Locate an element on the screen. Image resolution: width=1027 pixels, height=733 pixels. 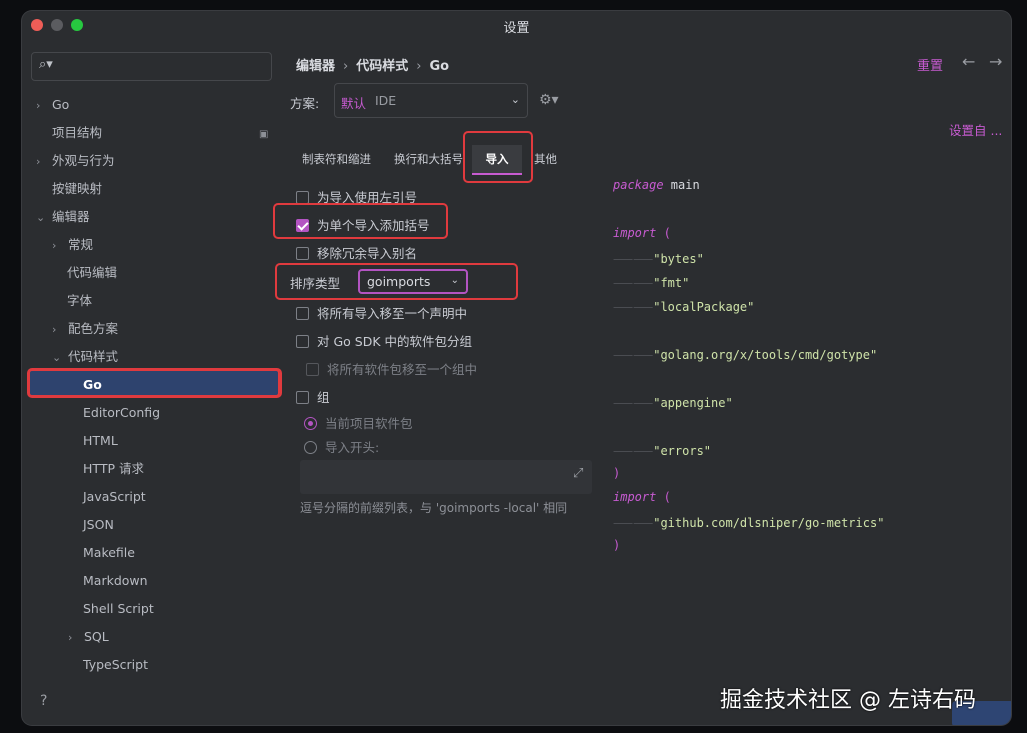
tree-item-http-request: HTTP 请求 is located at coordinates (113, 469).